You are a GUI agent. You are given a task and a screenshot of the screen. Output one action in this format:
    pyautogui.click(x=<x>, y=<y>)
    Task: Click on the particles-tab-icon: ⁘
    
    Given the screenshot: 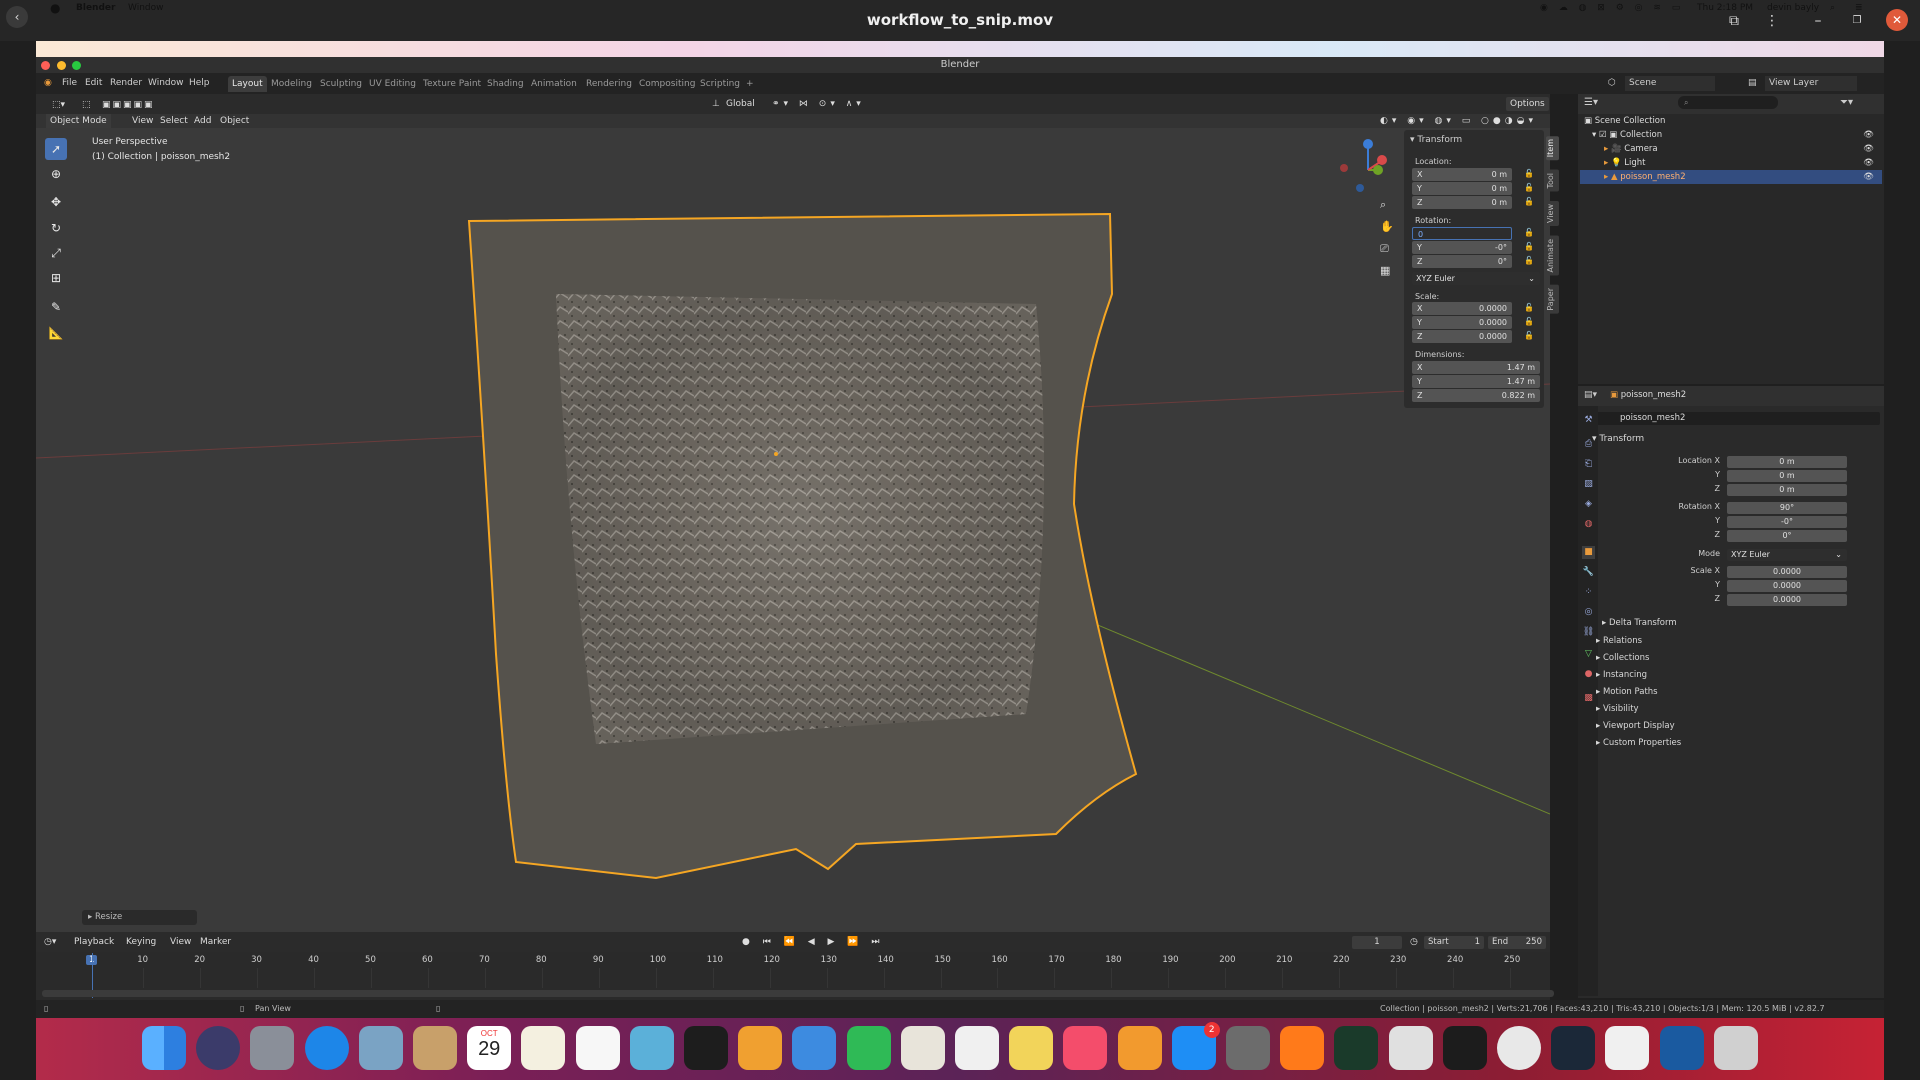 What is the action you would take?
    pyautogui.click(x=1588, y=592)
    